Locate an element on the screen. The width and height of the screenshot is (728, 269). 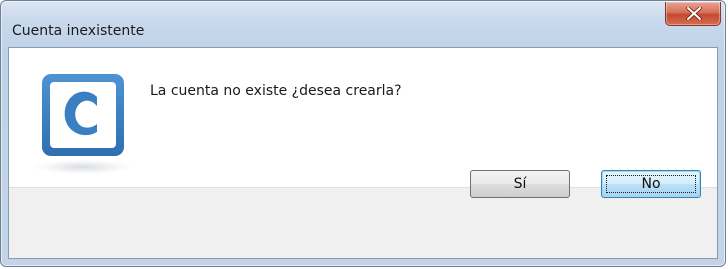
close-button is located at coordinates (693, 14).